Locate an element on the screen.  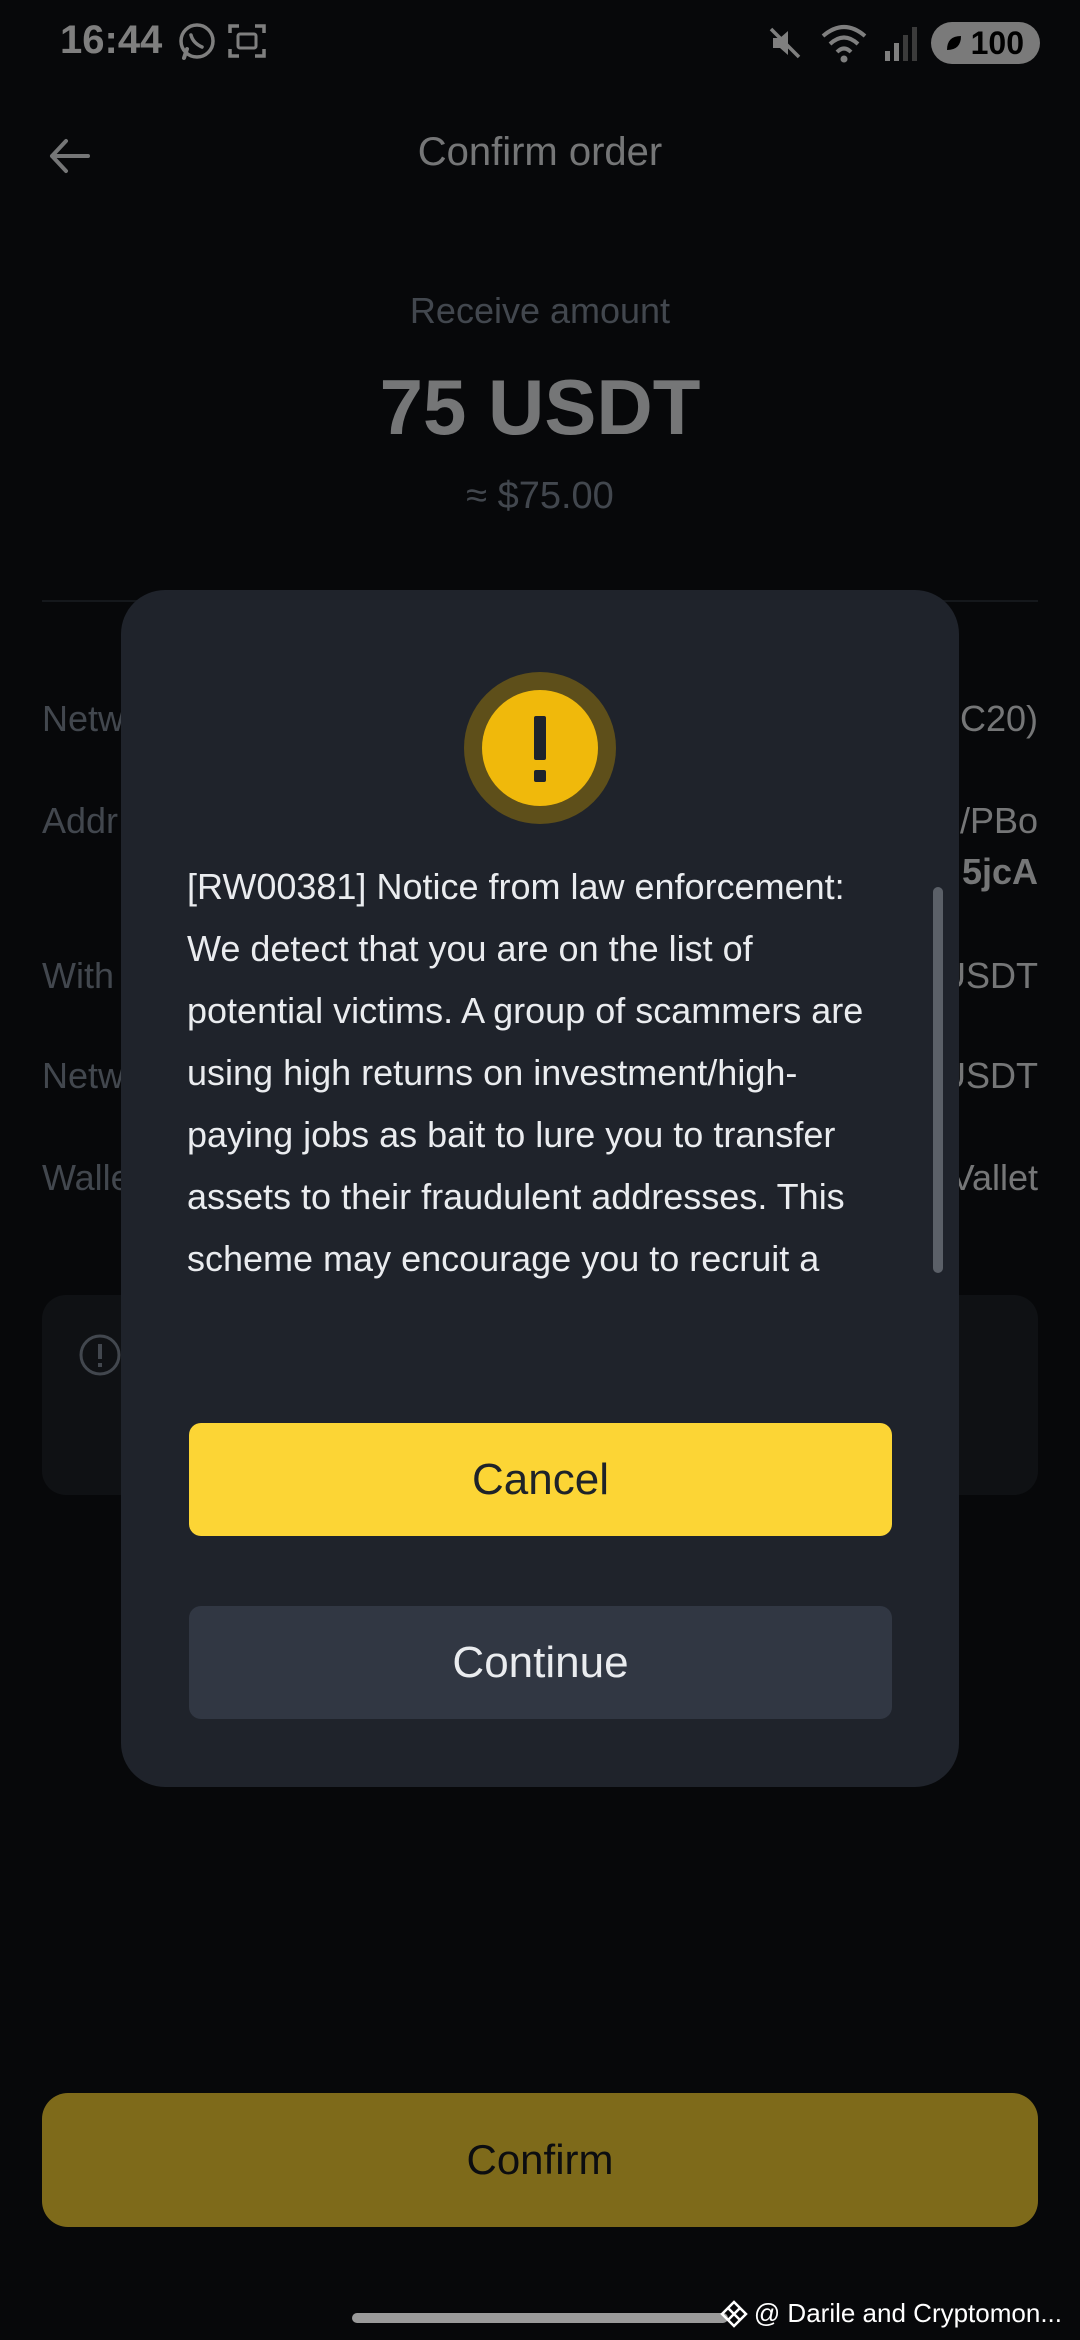
continue-button: Continue is located at coordinates (540, 1662).